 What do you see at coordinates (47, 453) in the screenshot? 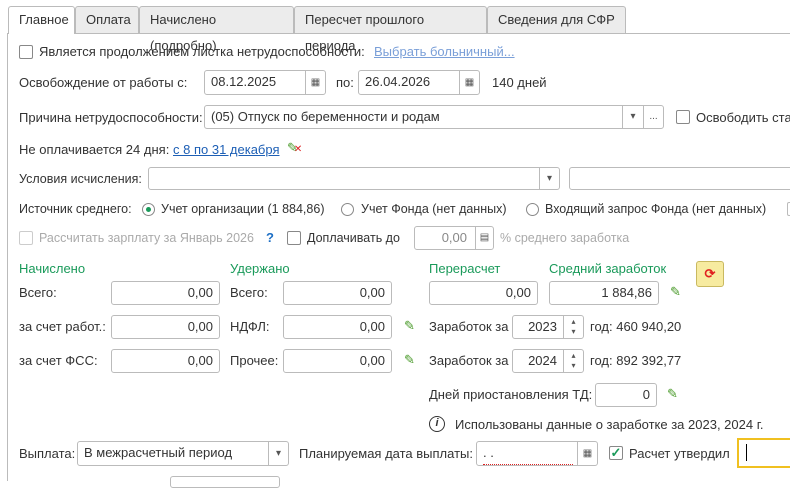
I see `payment-label: Выплата:` at bounding box center [47, 453].